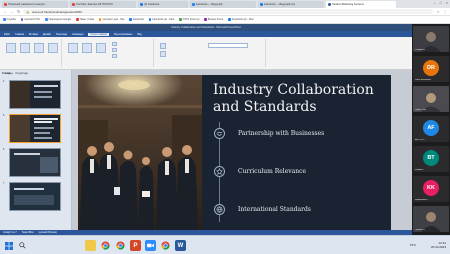 The image size is (450, 254). What do you see at coordinates (163, 46) in the screenshot?
I see `monitor-icon` at bounding box center [163, 46].